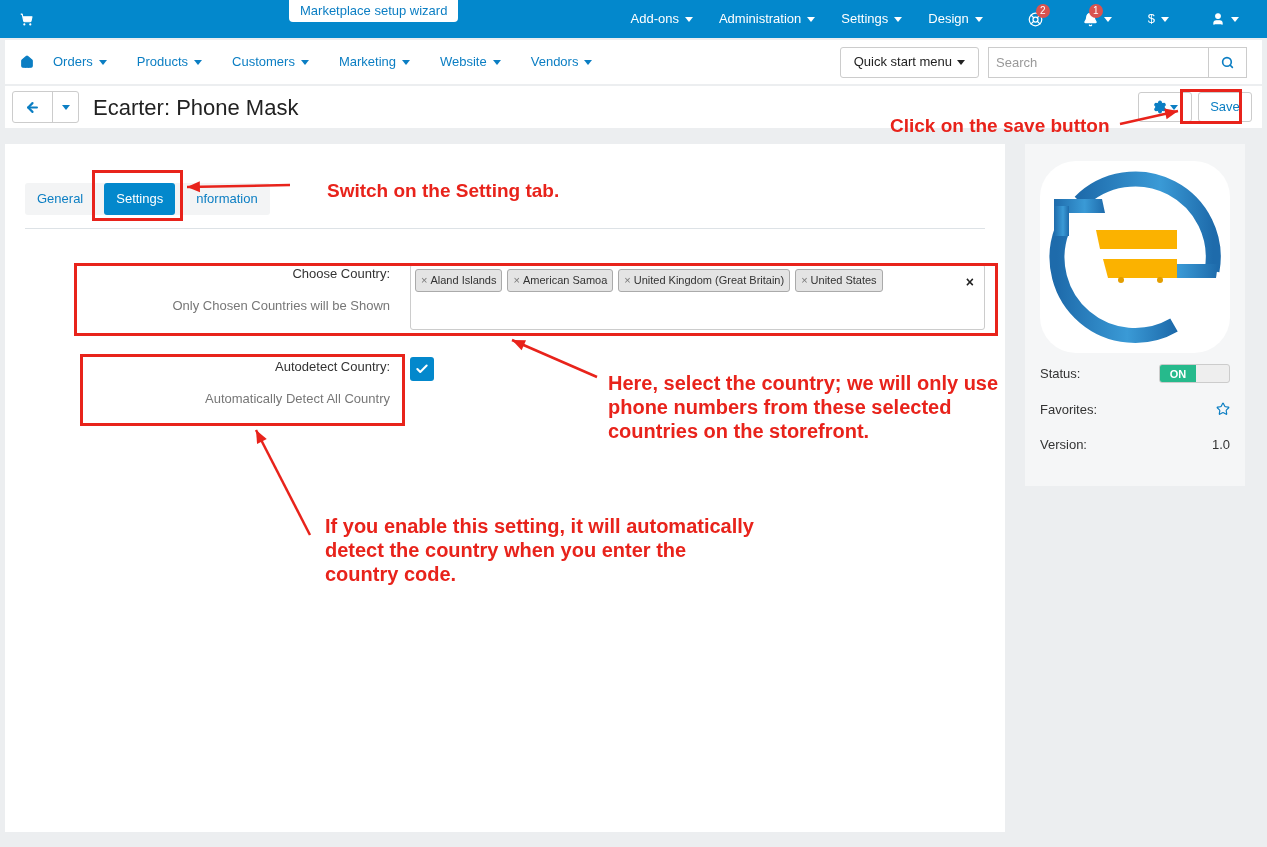 Image resolution: width=1267 pixels, height=847 pixels. Describe the element at coordinates (1218, 19) in the screenshot. I see `user-icon` at that location.